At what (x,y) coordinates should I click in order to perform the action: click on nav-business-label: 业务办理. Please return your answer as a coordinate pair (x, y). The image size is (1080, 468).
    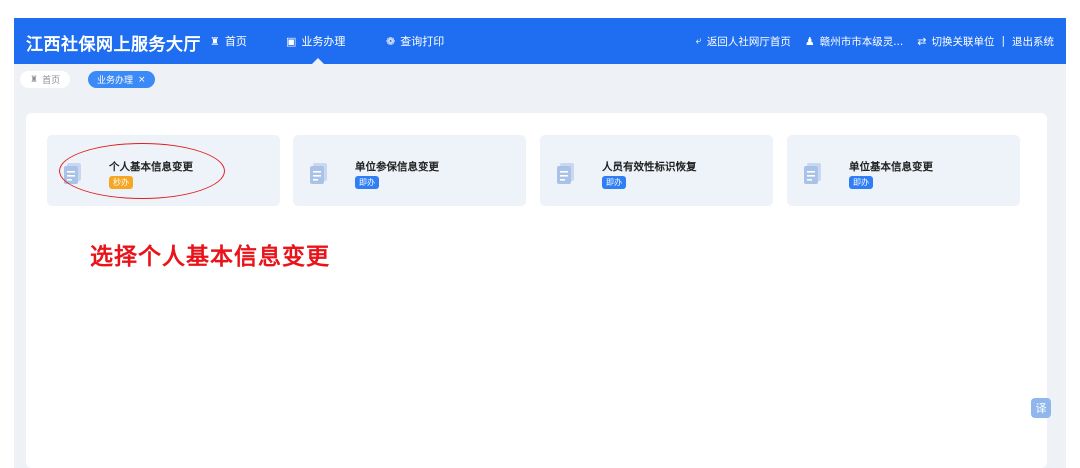
    Looking at the image, I should click on (323, 41).